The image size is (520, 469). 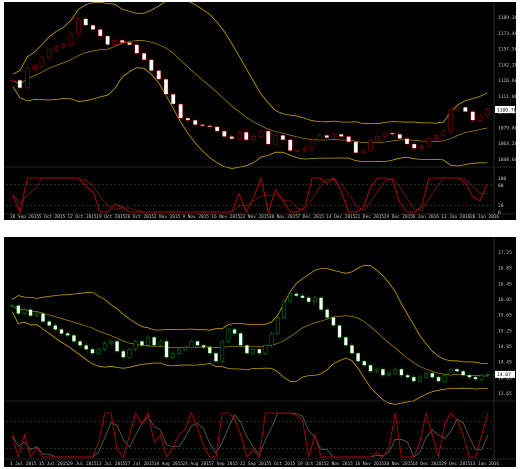 I want to click on date-tick-label: 13 Jul 2015, so click(x=110, y=464).